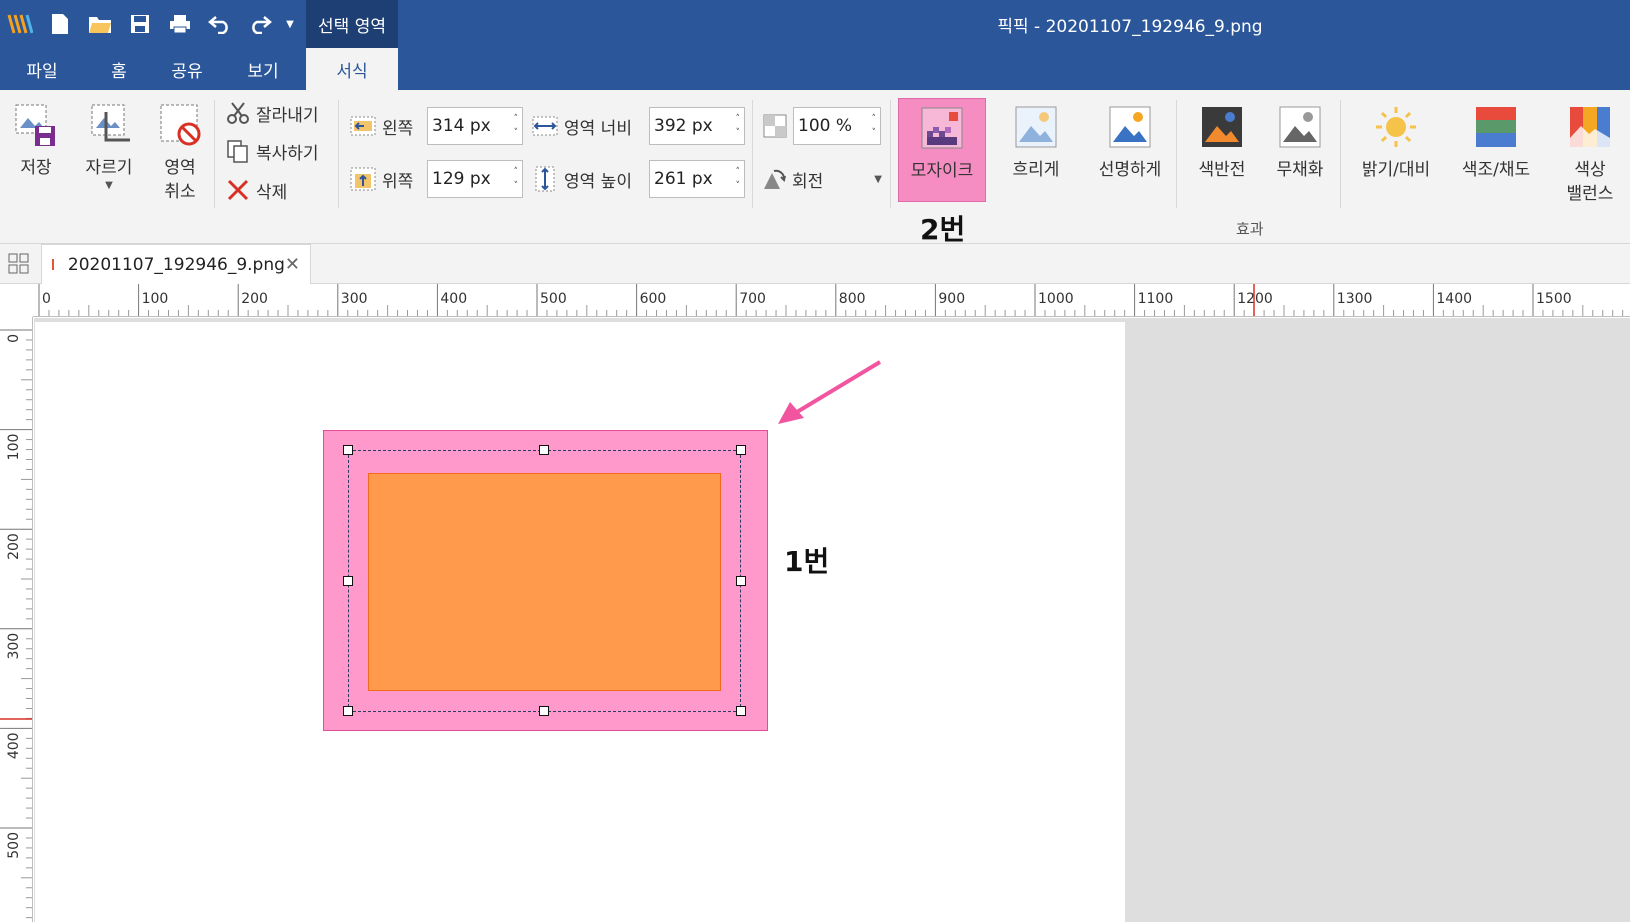  Describe the element at coordinates (741, 581) in the screenshot. I see `selection-handle-right` at that location.